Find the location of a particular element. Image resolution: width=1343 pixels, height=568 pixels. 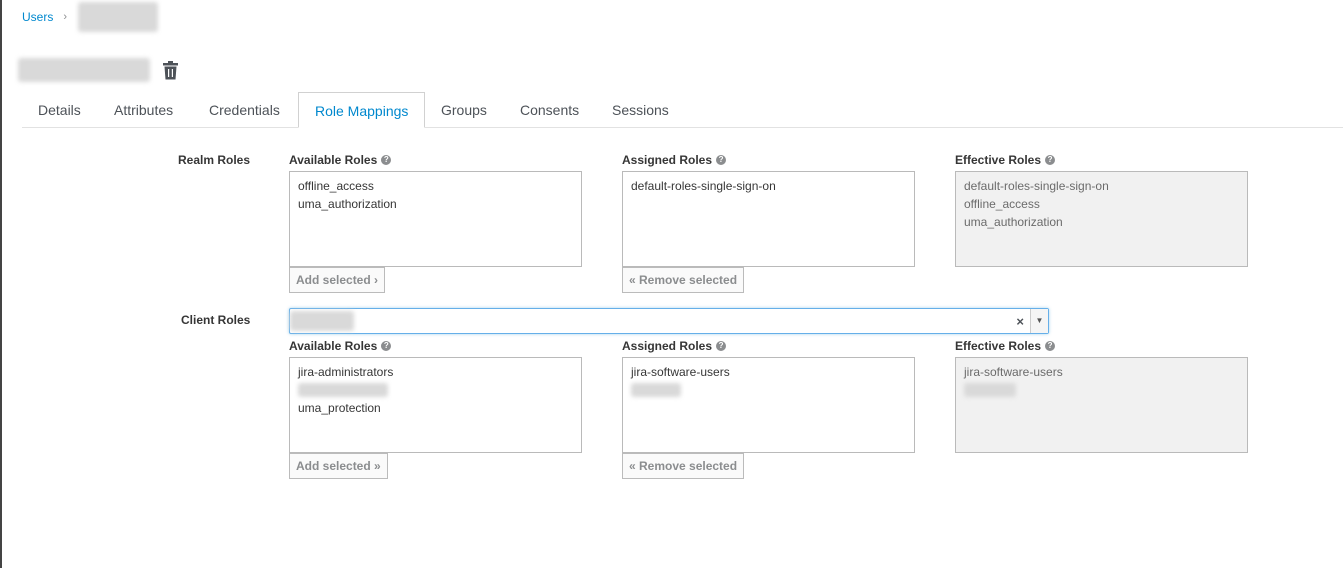

chevron-down-icon: ▼ is located at coordinates (1039, 321).